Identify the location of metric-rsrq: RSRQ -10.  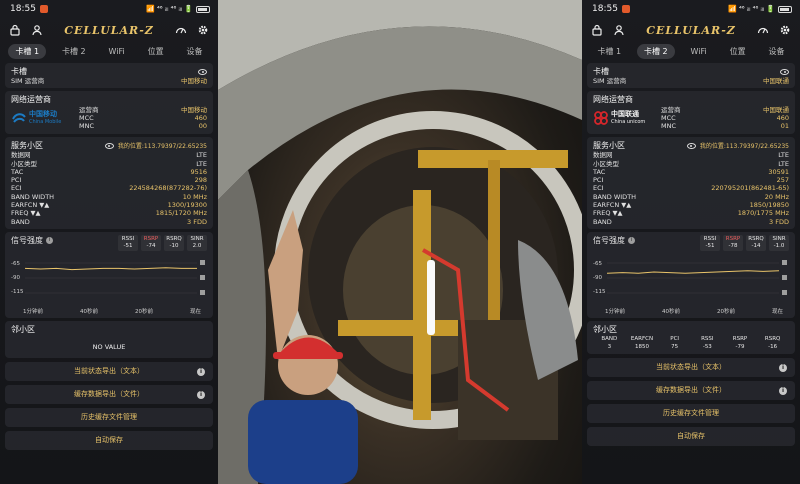
(174, 242).